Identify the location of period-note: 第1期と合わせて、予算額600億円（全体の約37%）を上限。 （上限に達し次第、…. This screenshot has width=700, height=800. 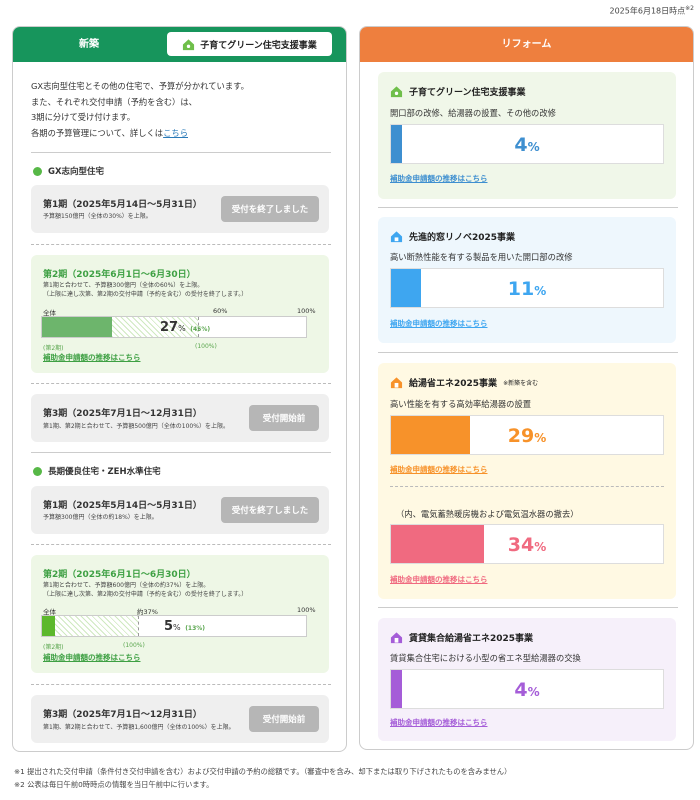
(145, 590).